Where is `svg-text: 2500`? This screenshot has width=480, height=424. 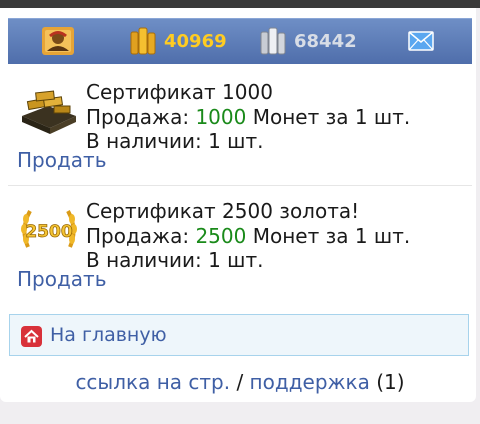 svg-text: 2500 is located at coordinates (48, 232).